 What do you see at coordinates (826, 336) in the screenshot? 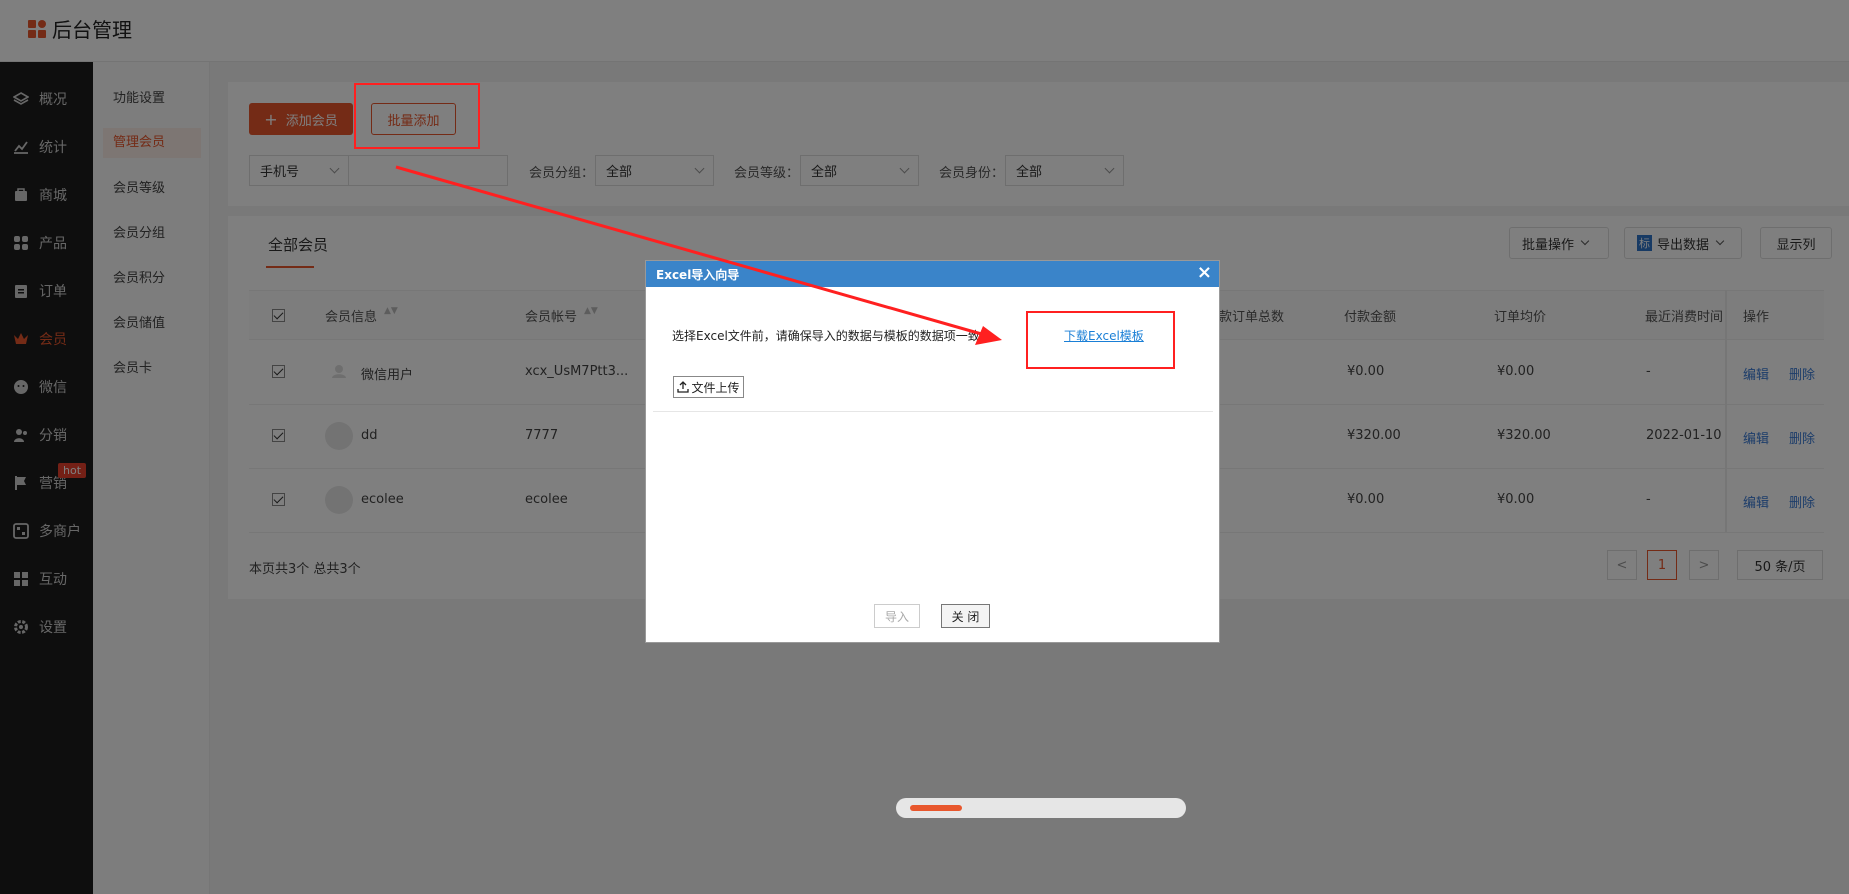
I see `dialog-instruction: 选择Excel文件前，请确保导入的数据与模板的数据项一致` at bounding box center [826, 336].